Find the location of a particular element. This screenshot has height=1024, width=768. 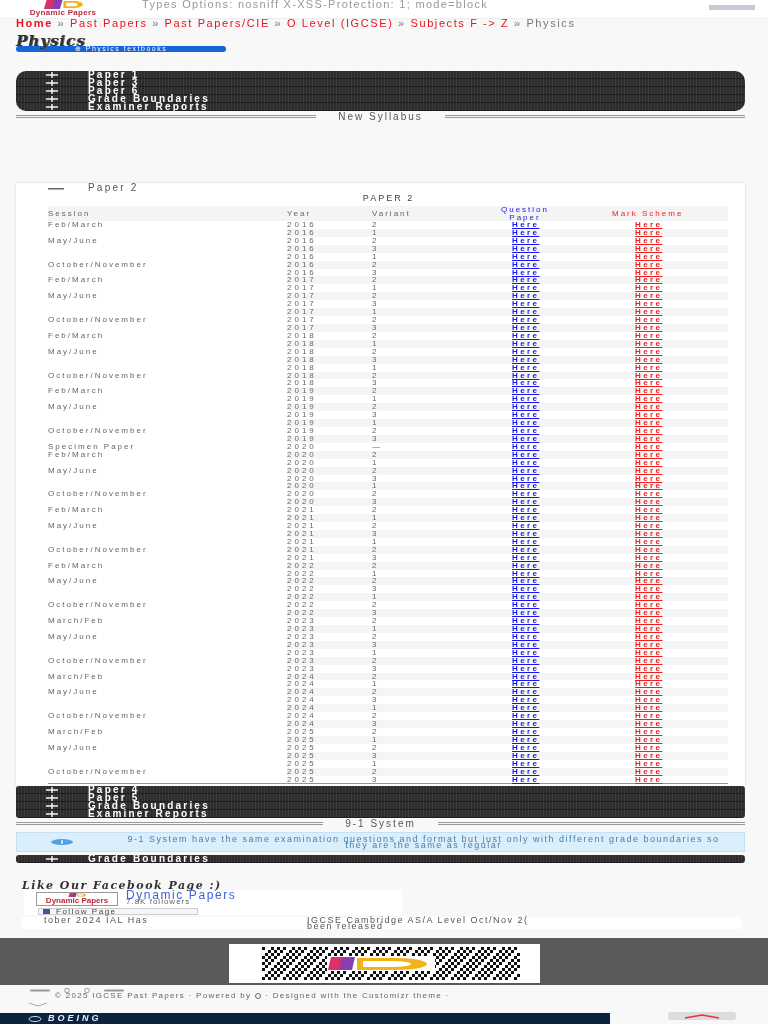

follow-page-button: Follow Page is located at coordinates (118, 912).